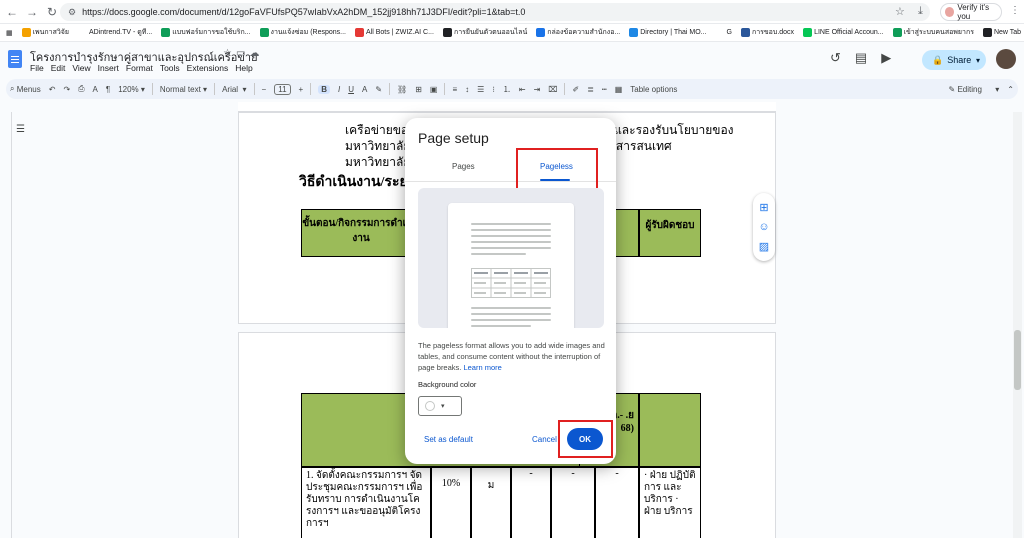 This screenshot has width=1024, height=538. I want to click on print-icon: ⎙, so click(81, 89).